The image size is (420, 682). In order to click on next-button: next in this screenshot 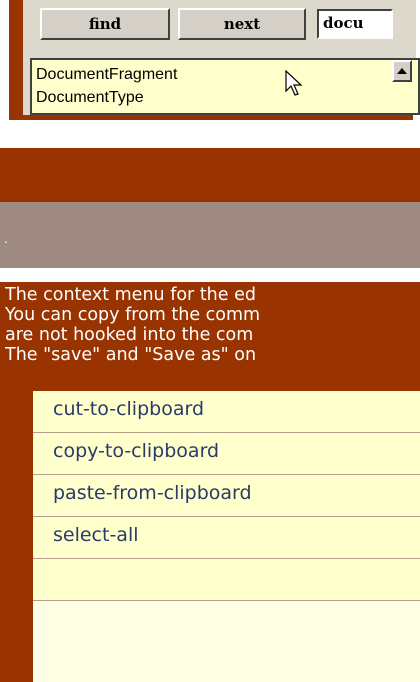, I will do `click(242, 24)`.